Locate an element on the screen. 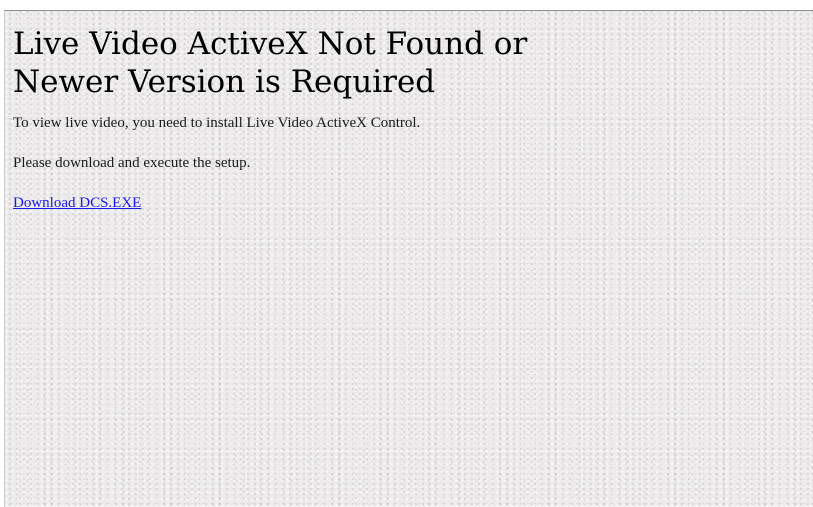 This screenshot has height=507, width=813. download-dcs-exe-link: Download DCS.EXE is located at coordinates (77, 203).